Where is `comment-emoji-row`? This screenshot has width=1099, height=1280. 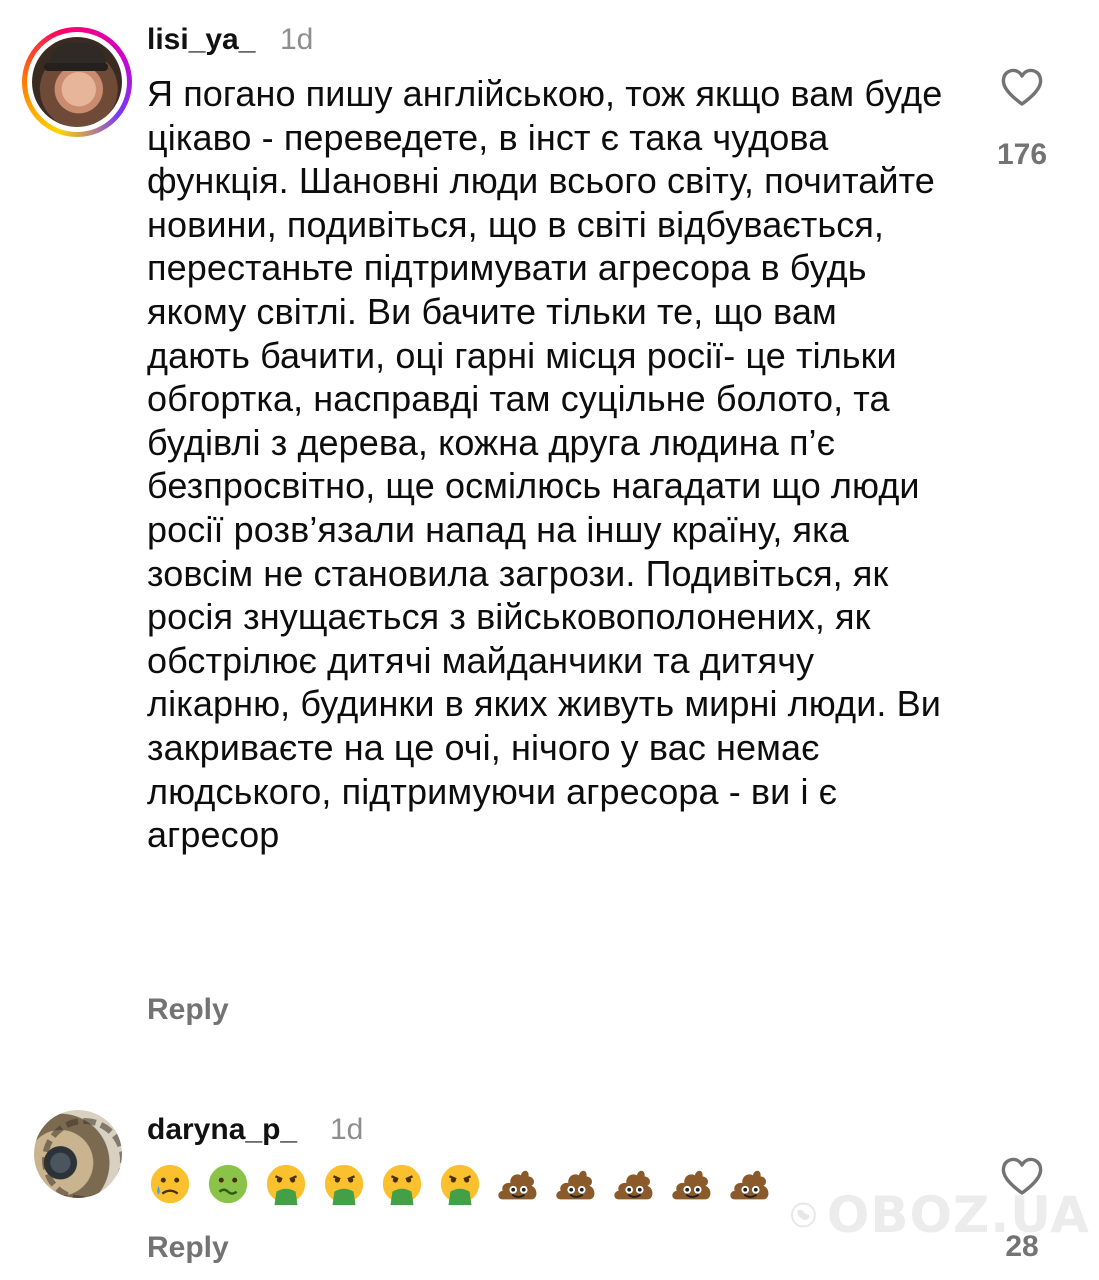 comment-emoji-row is located at coordinates (460, 1184).